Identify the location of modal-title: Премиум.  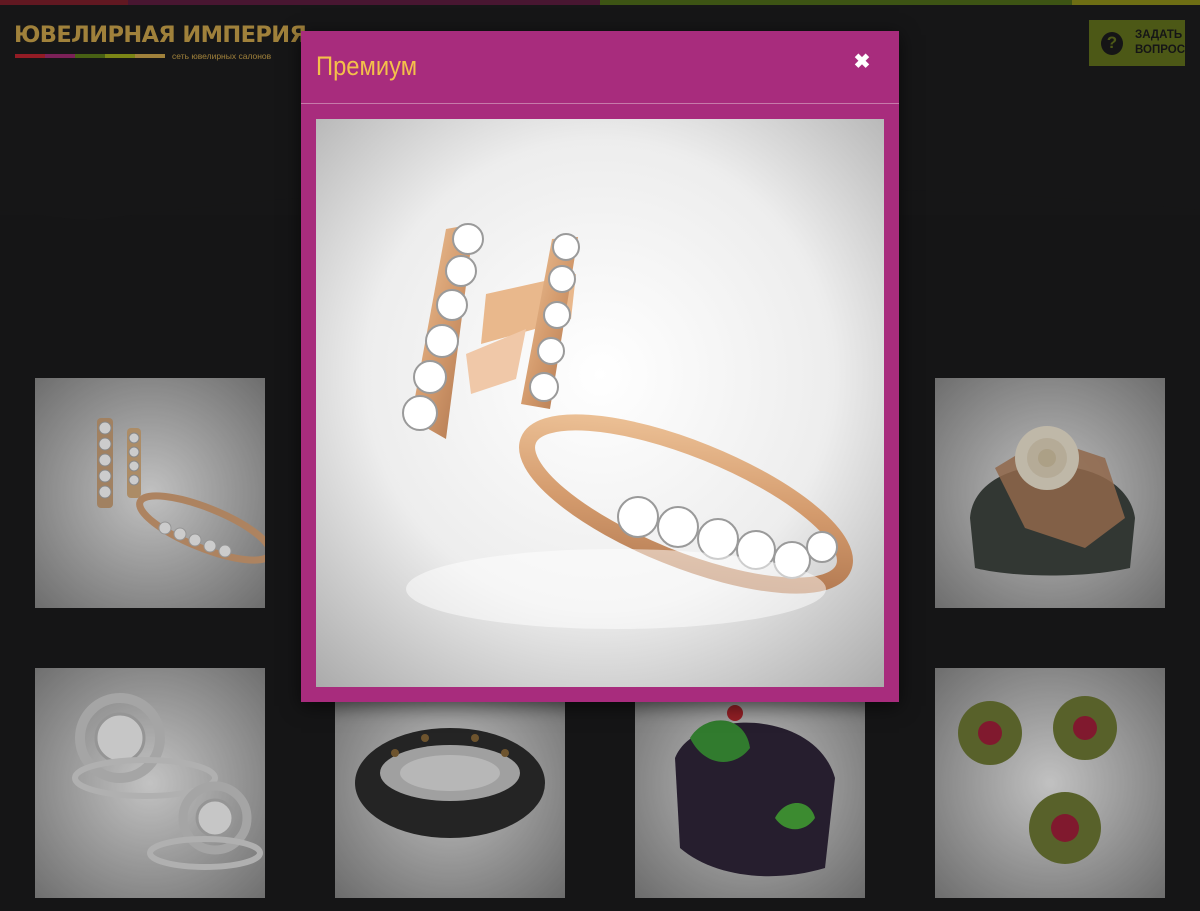
(367, 66).